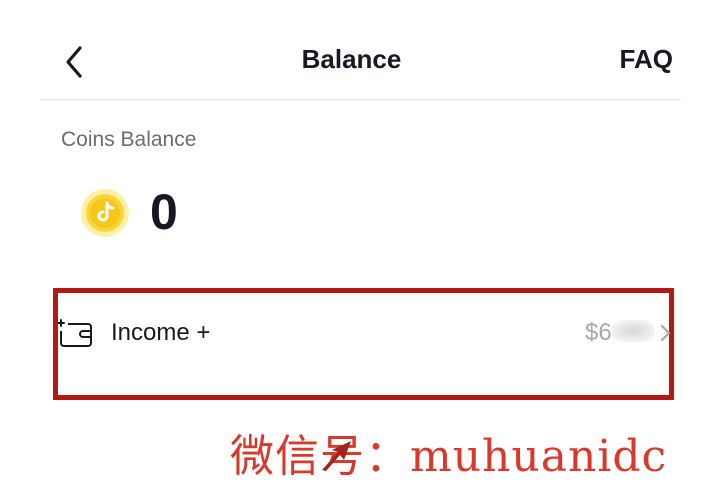 Image resolution: width=703 pixels, height=492 pixels. What do you see at coordinates (75, 333) in the screenshot?
I see `wallet-icon` at bounding box center [75, 333].